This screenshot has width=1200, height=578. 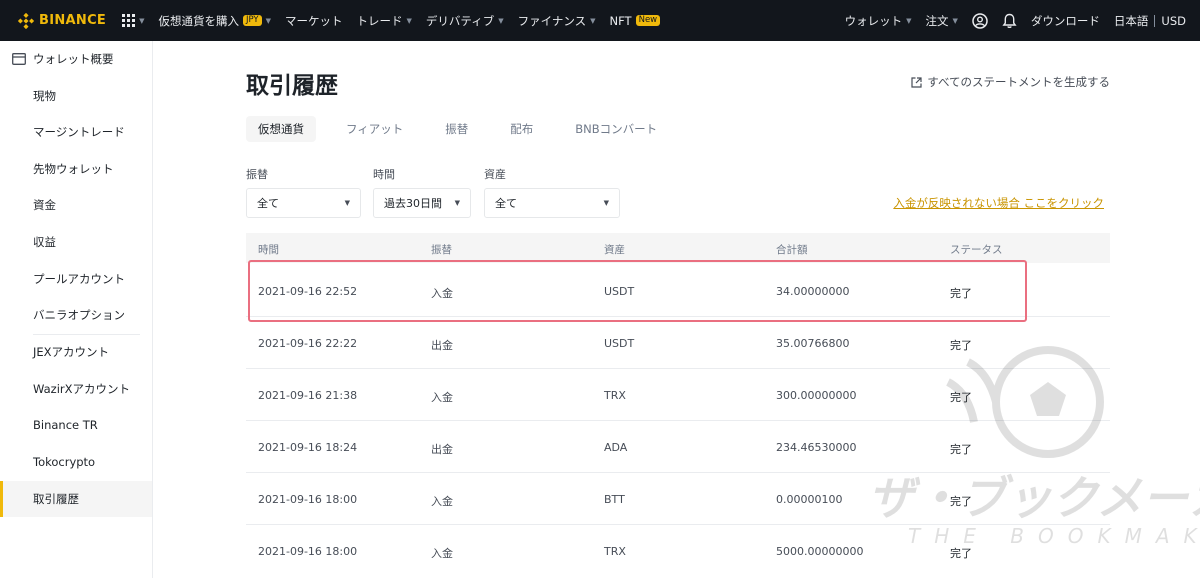 I want to click on binance-diamond-icon, so click(x=26, y=20).